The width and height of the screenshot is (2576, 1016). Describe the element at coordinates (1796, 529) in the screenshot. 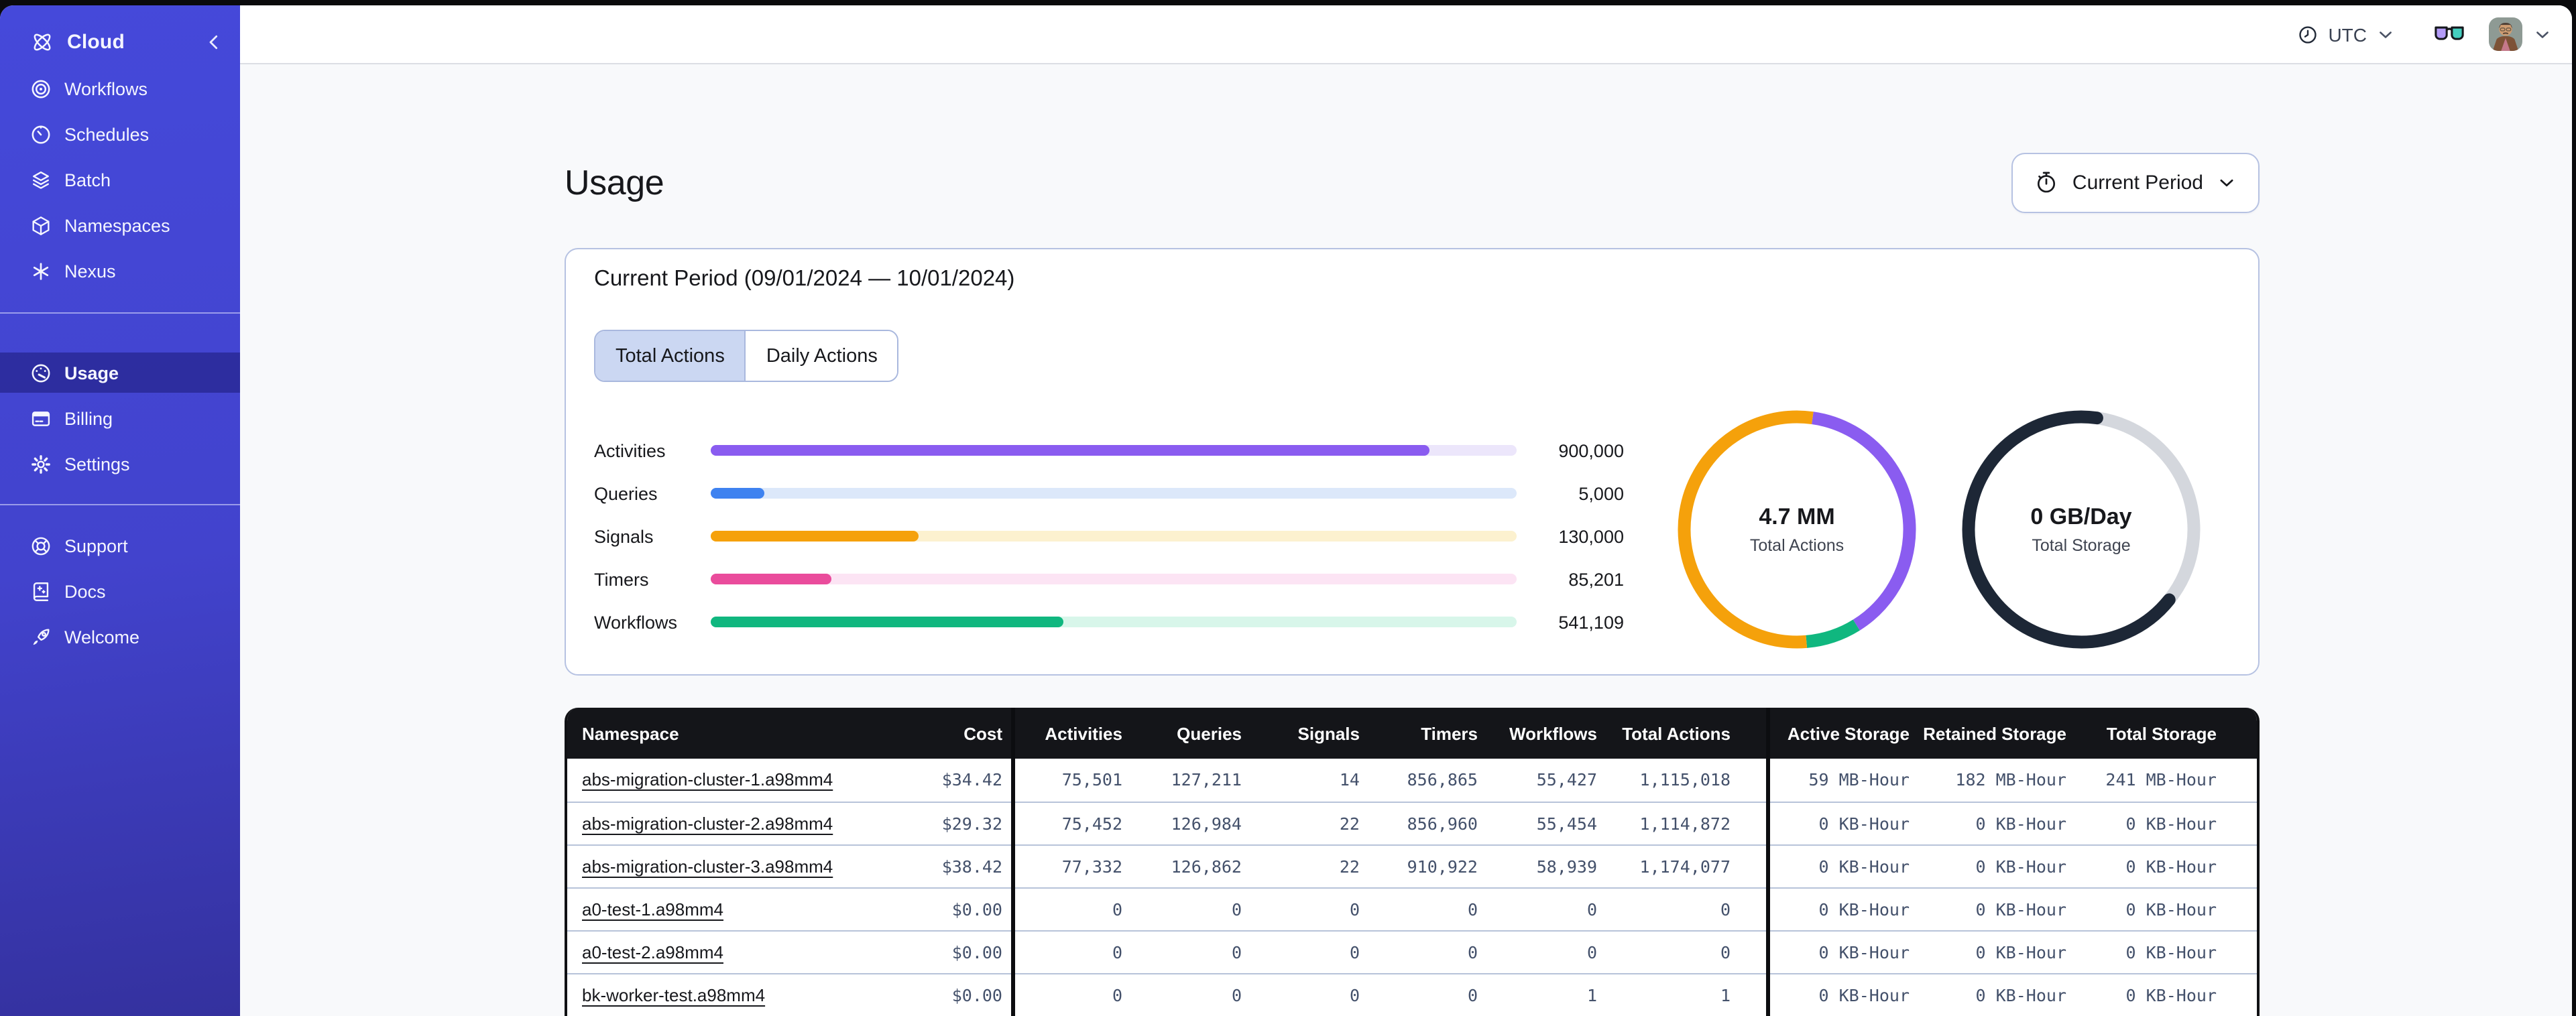

I see `total-actions-donut: 4.7 MM Total Actions` at that location.